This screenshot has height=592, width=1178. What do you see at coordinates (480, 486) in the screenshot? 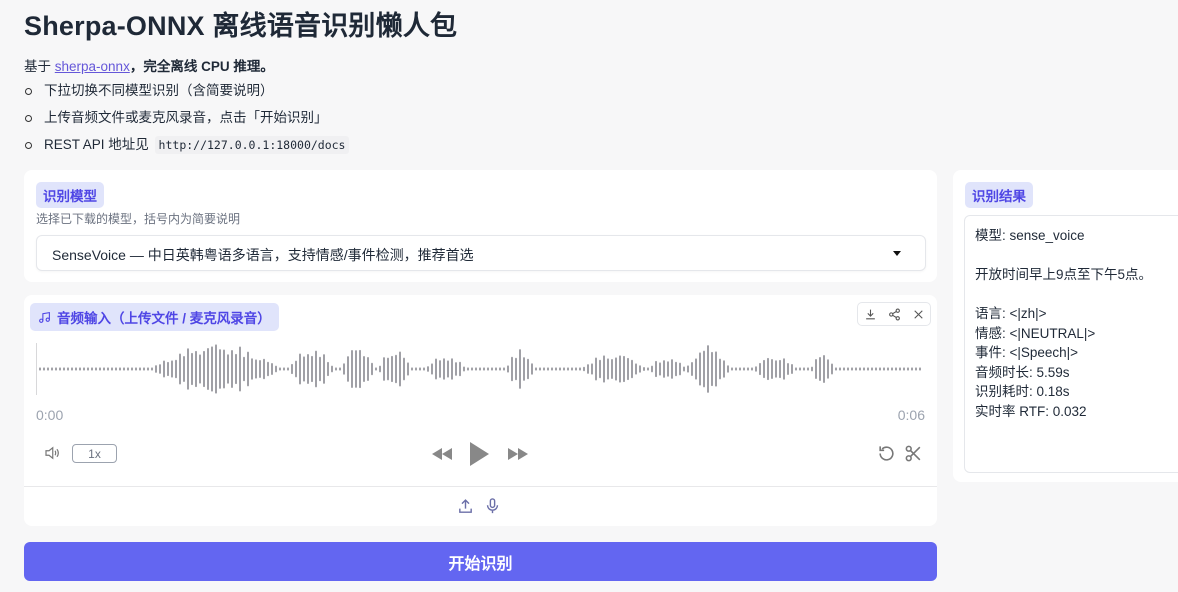
I see `divider` at bounding box center [480, 486].